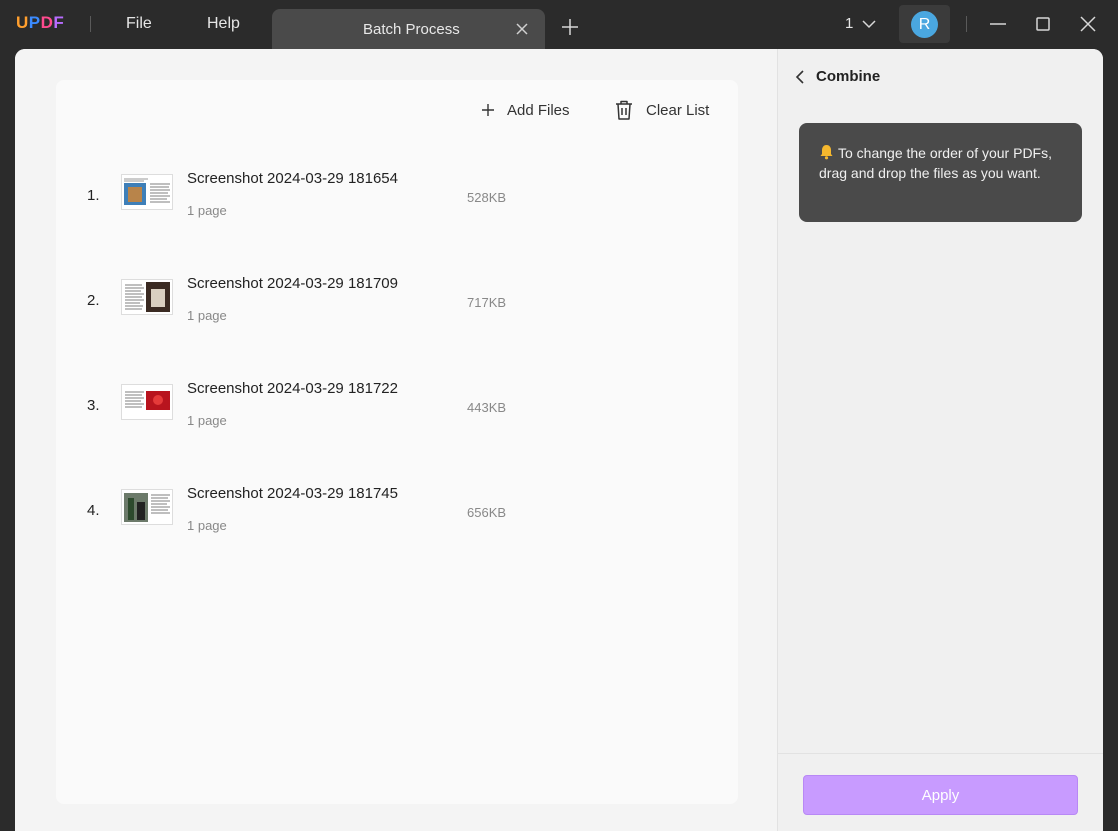  I want to click on clear-list-button: Clear List, so click(661, 110).